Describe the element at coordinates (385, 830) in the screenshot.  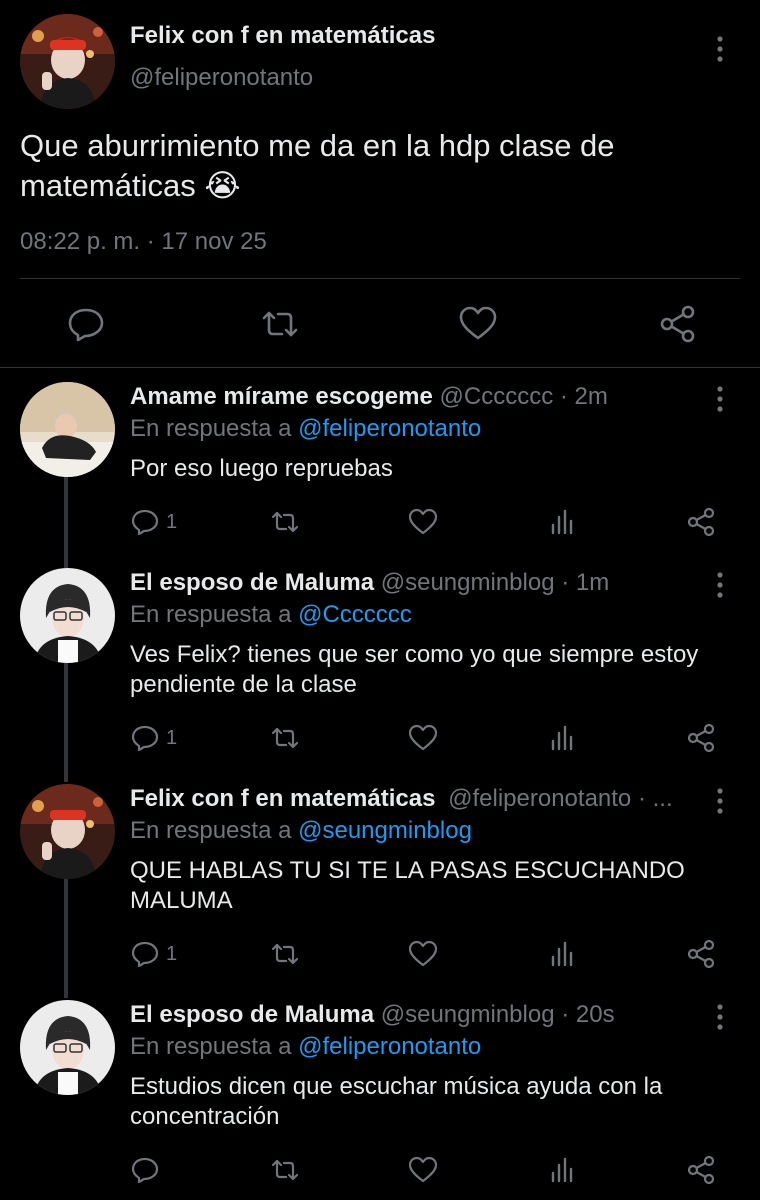
I see `mention-link: @seungminblog` at that location.